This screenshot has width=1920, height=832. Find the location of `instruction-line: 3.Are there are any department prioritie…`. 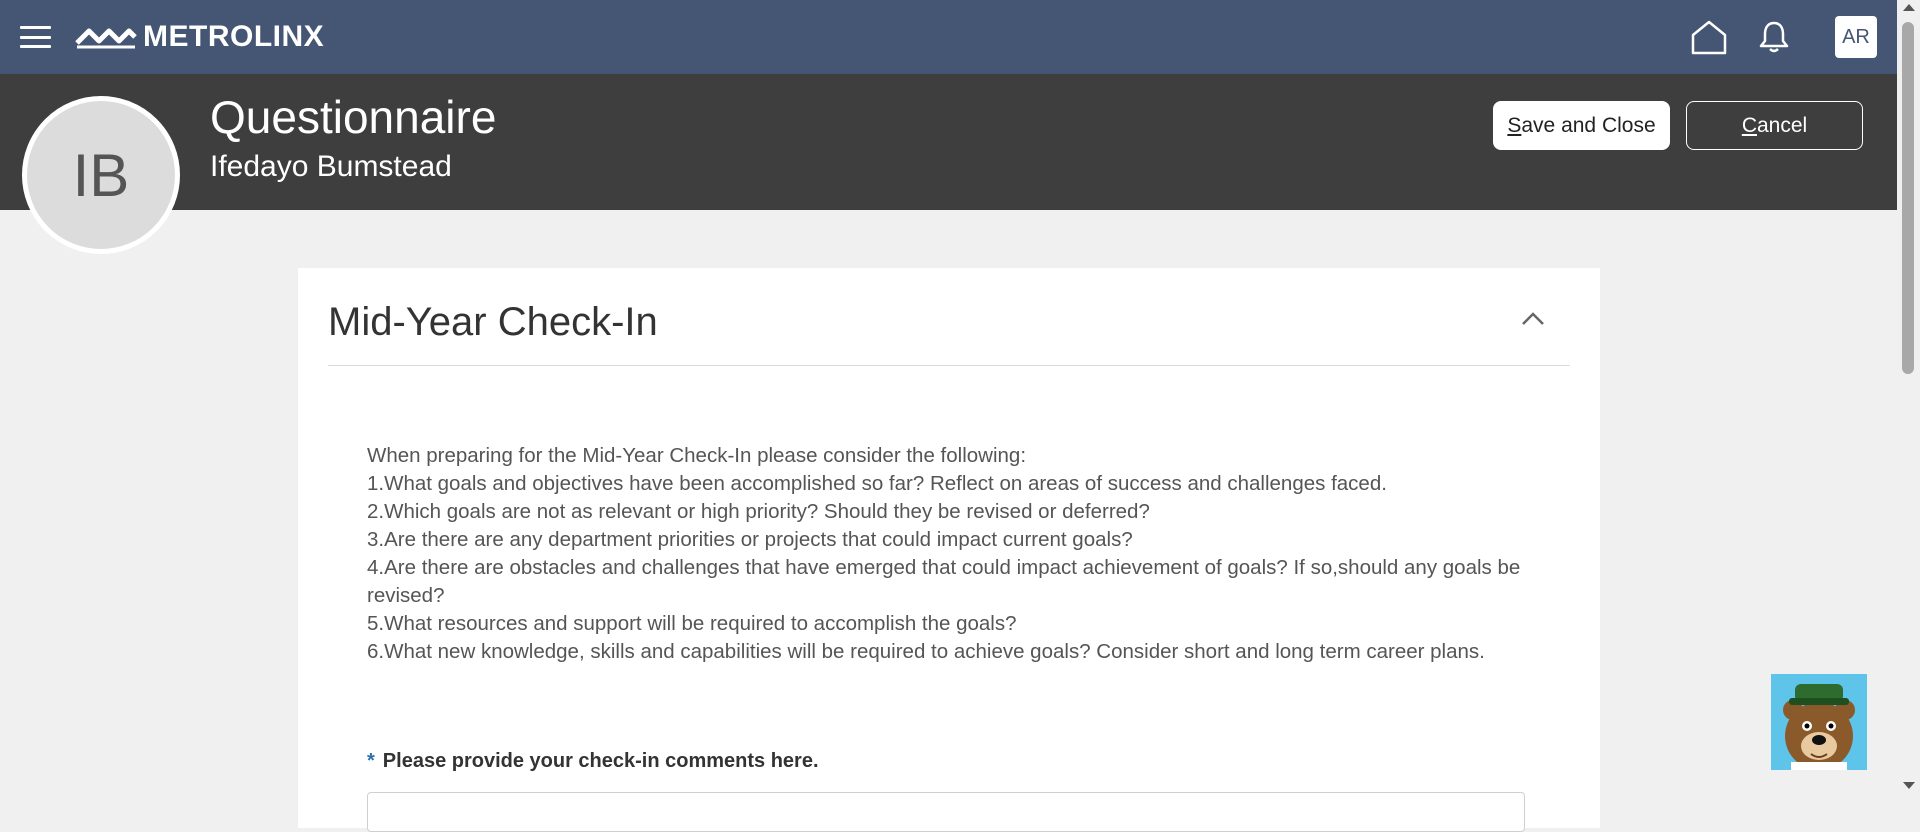

instruction-line: 3.Are there are any department prioritie… is located at coordinates (750, 539).